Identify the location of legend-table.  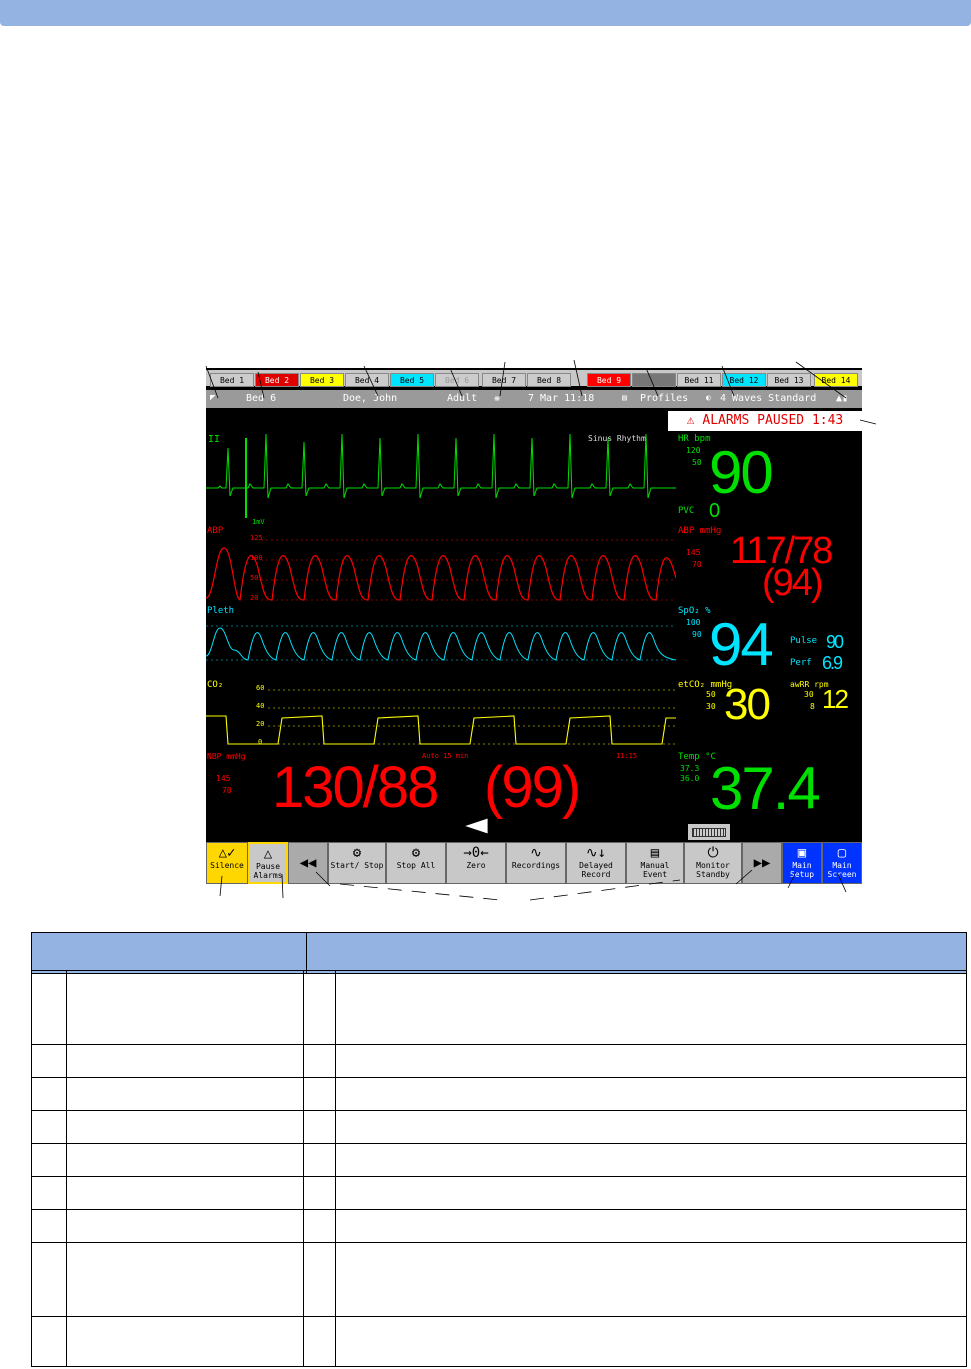
(499, 953).